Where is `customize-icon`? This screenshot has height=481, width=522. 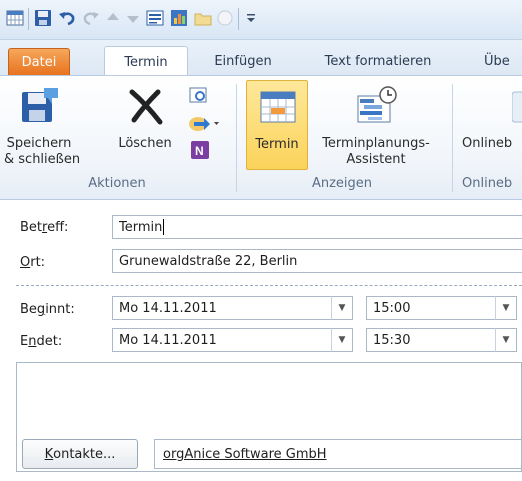 customize-icon is located at coordinates (251, 18).